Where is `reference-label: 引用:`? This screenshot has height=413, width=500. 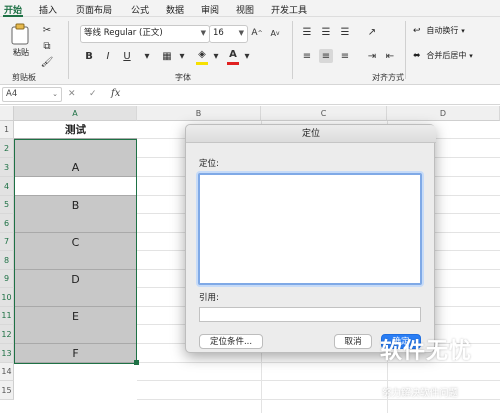
reference-label: 引用: is located at coordinates (209, 298).